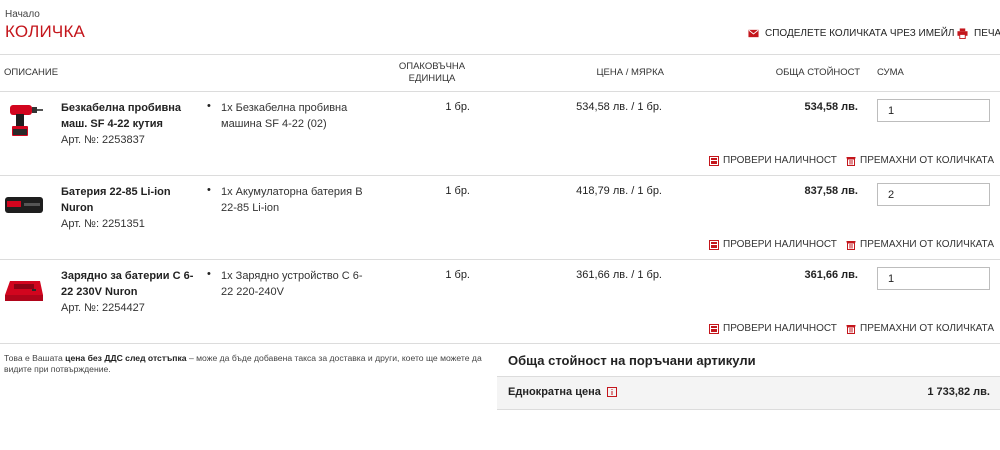 This screenshot has width=1000, height=450. I want to click on unit-price: 361,66 лв. / 1 бр., so click(619, 275).